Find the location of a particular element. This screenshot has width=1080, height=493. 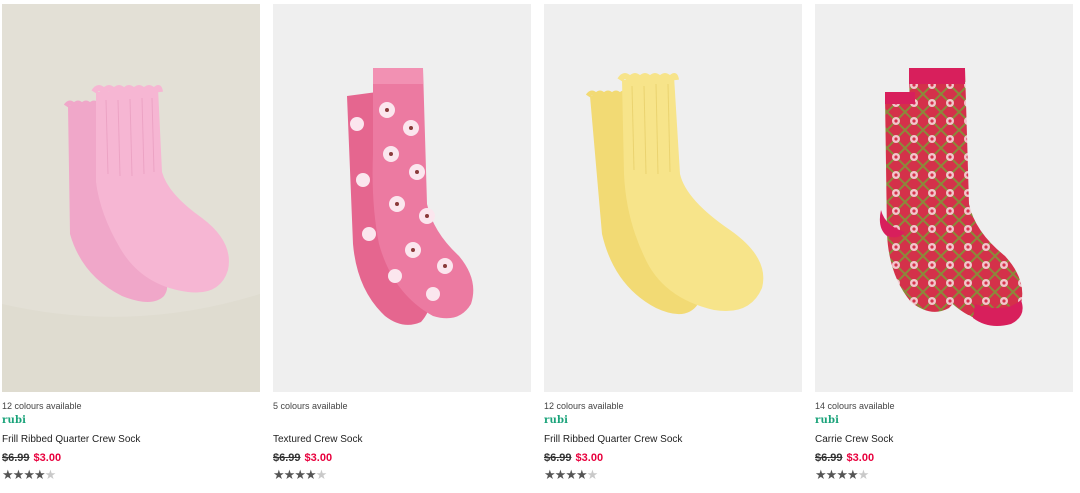

colour-count: 5 colours available is located at coordinates (310, 406).